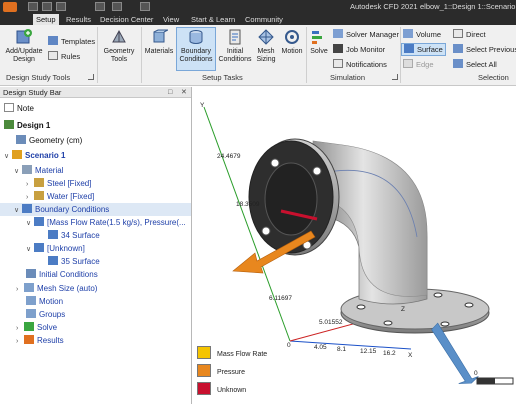 The height and width of the screenshot is (404, 516). Describe the element at coordinates (409, 48) in the screenshot. I see `surface-icon` at that location.